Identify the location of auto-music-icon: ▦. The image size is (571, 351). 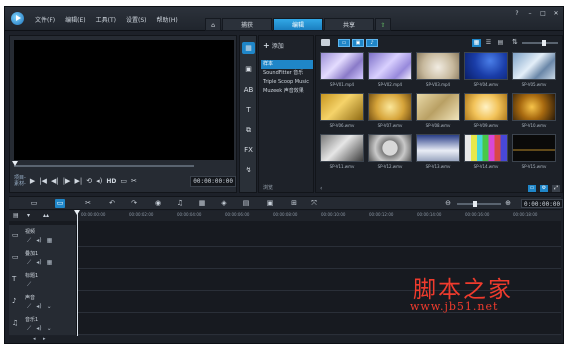
(202, 203).